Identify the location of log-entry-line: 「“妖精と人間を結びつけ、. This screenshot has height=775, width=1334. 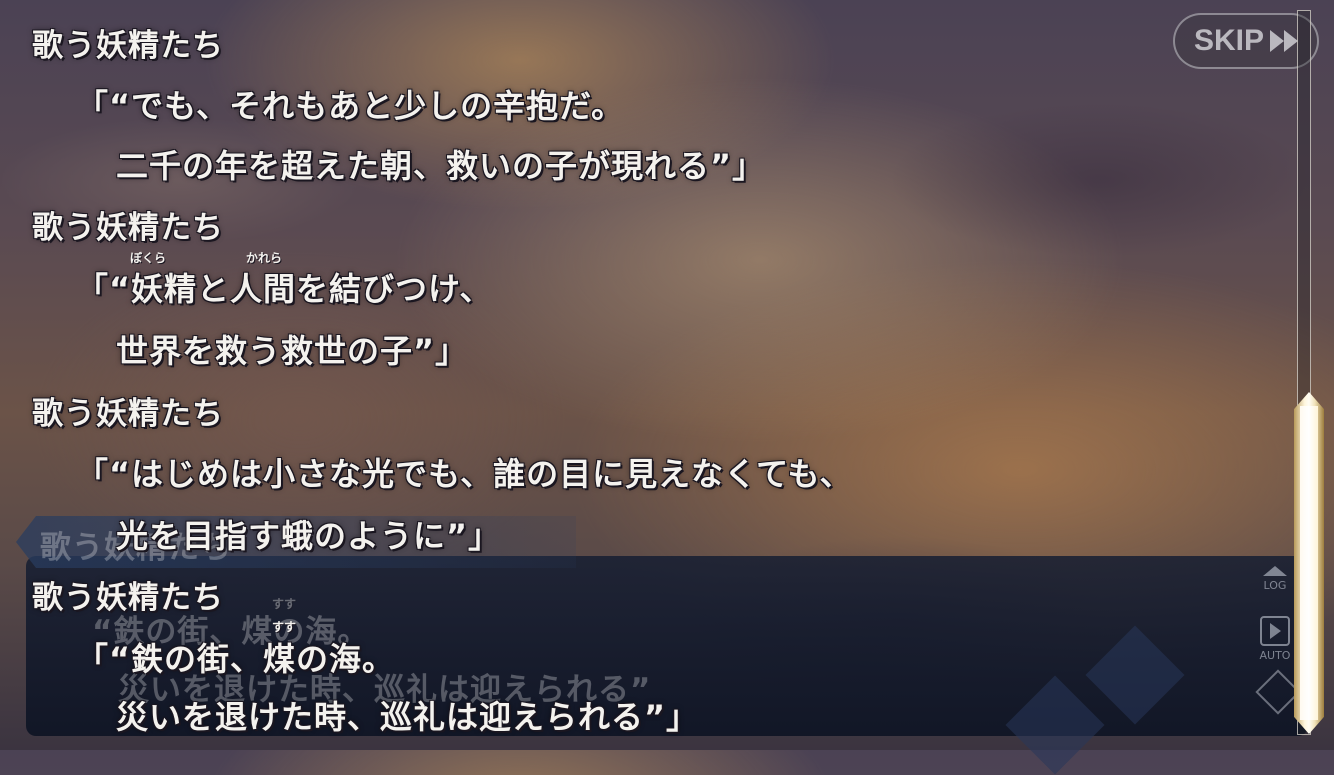
(284, 289).